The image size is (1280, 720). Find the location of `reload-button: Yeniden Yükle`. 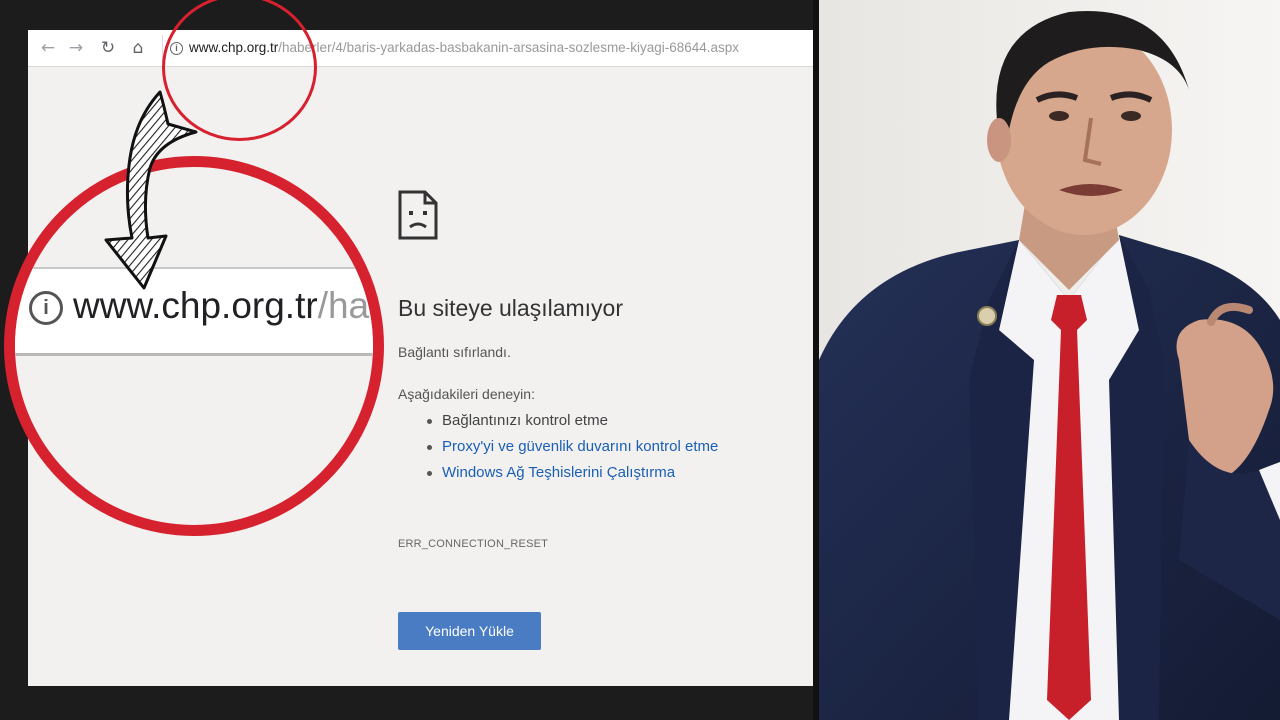

reload-button: Yeniden Yükle is located at coordinates (469, 631).